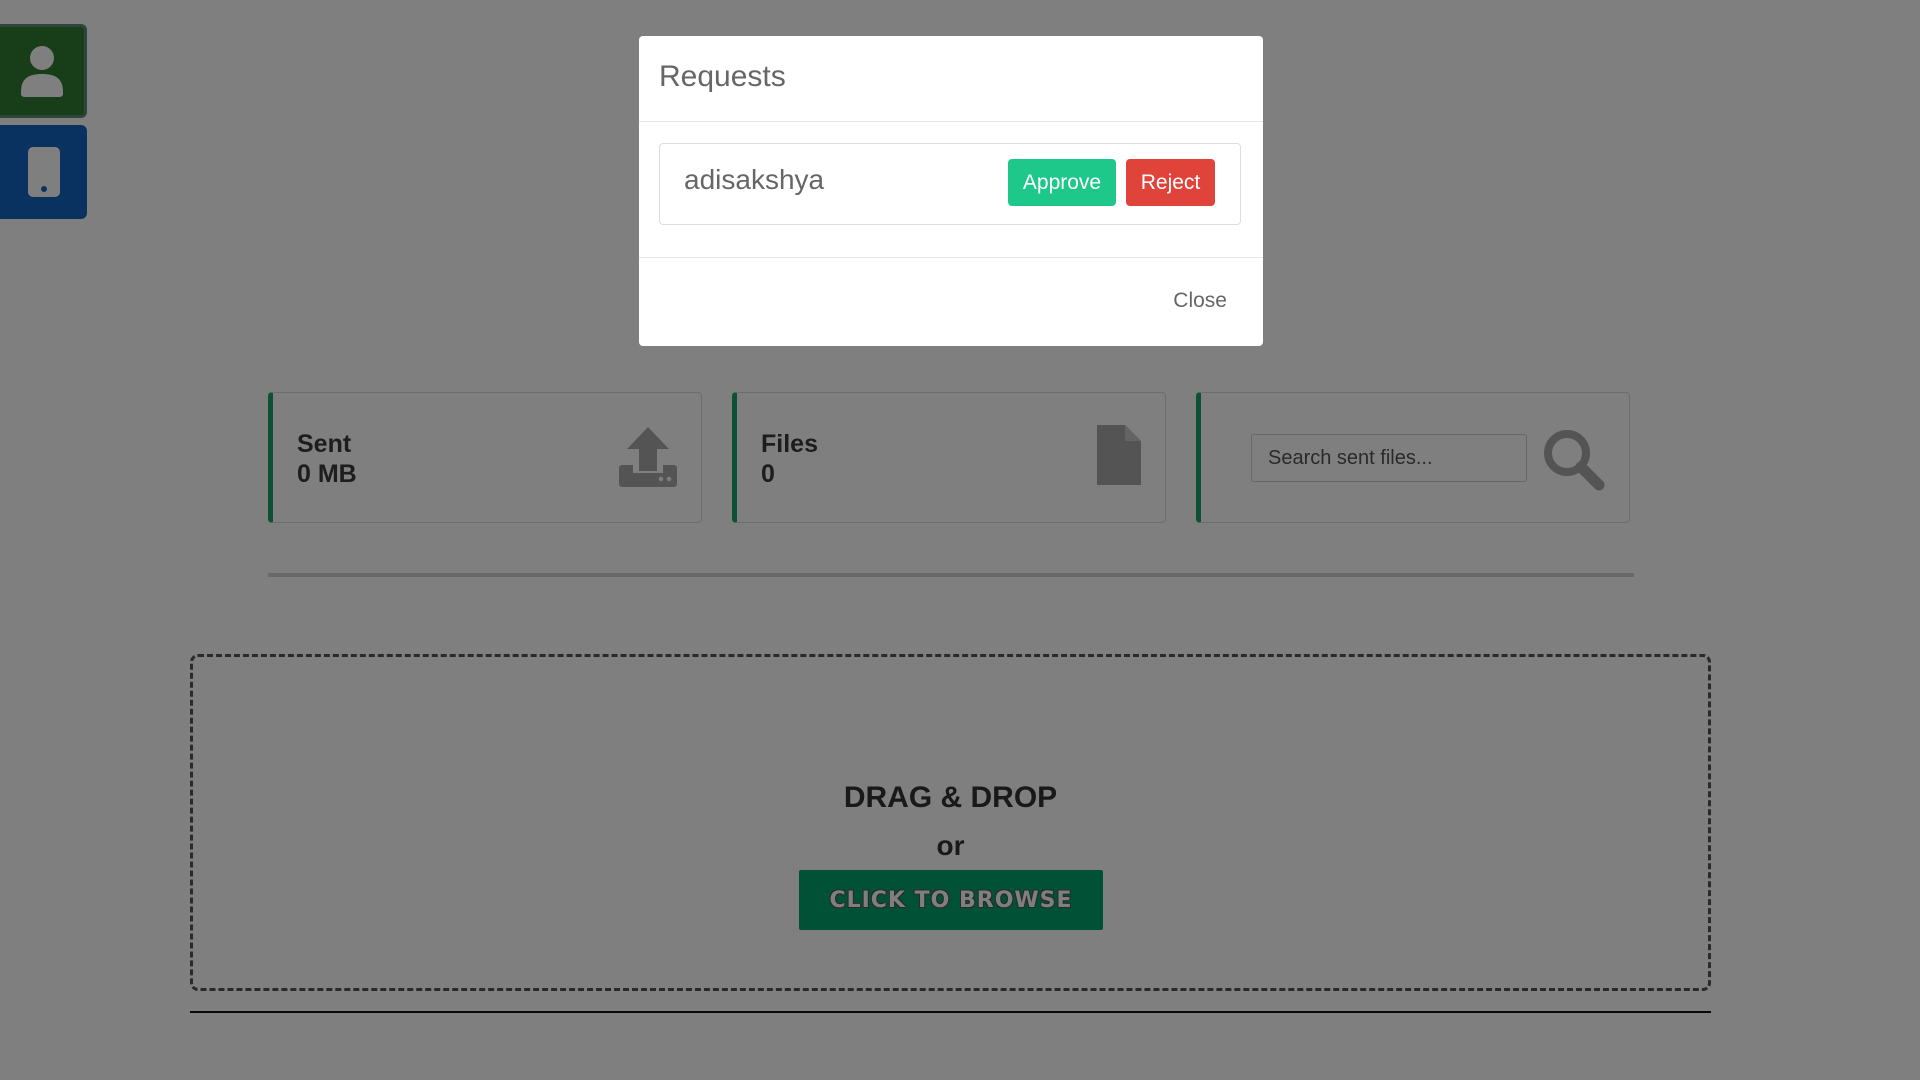 The image size is (1920, 1080). Describe the element at coordinates (1170, 182) in the screenshot. I see `reject-button: Reject` at that location.